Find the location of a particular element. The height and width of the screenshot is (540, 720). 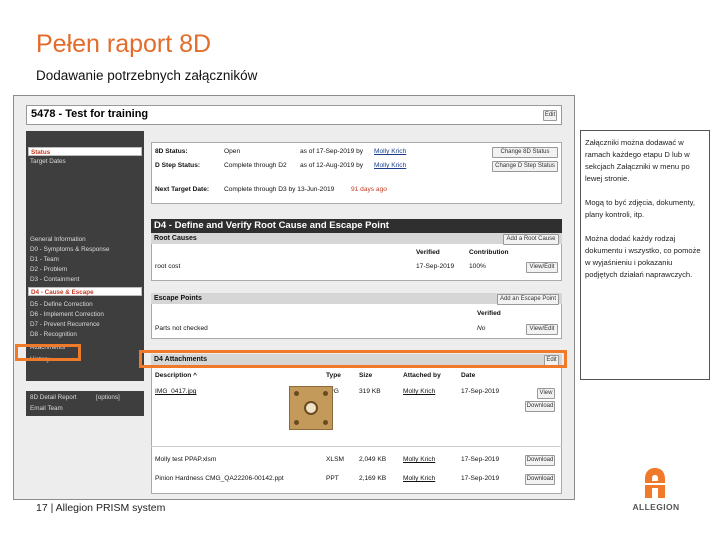

attachment-1-size: 319 KB is located at coordinates (370, 391).